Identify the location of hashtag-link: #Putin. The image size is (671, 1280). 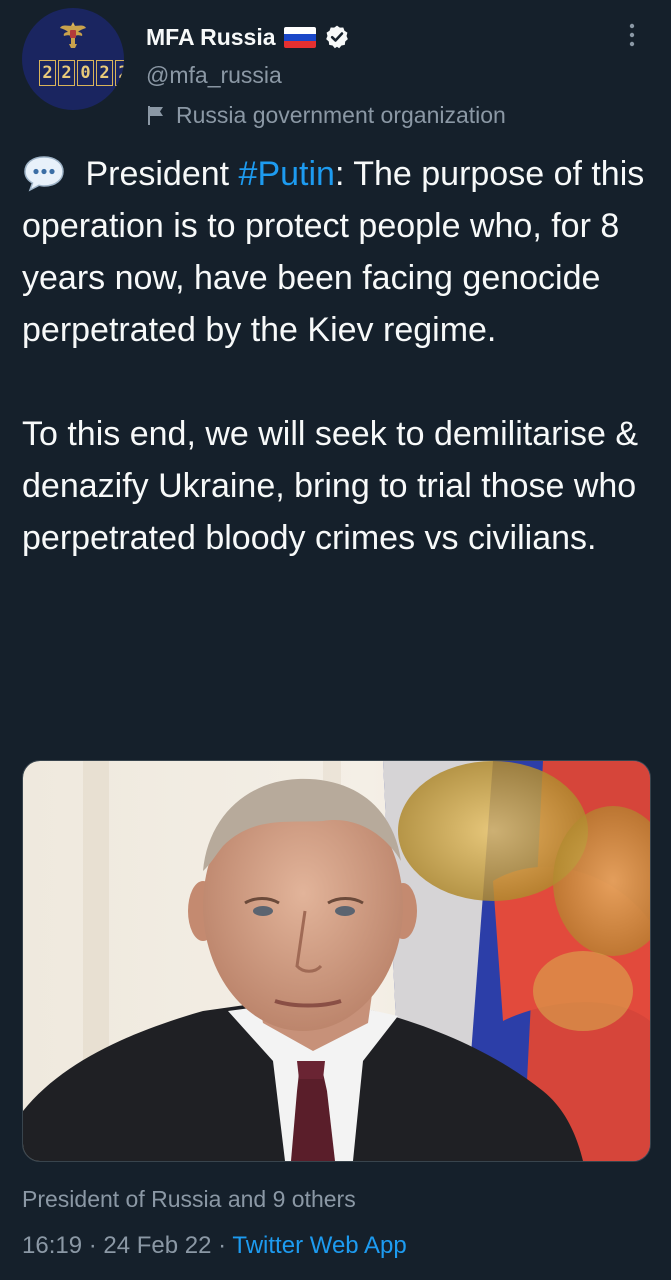
(287, 174).